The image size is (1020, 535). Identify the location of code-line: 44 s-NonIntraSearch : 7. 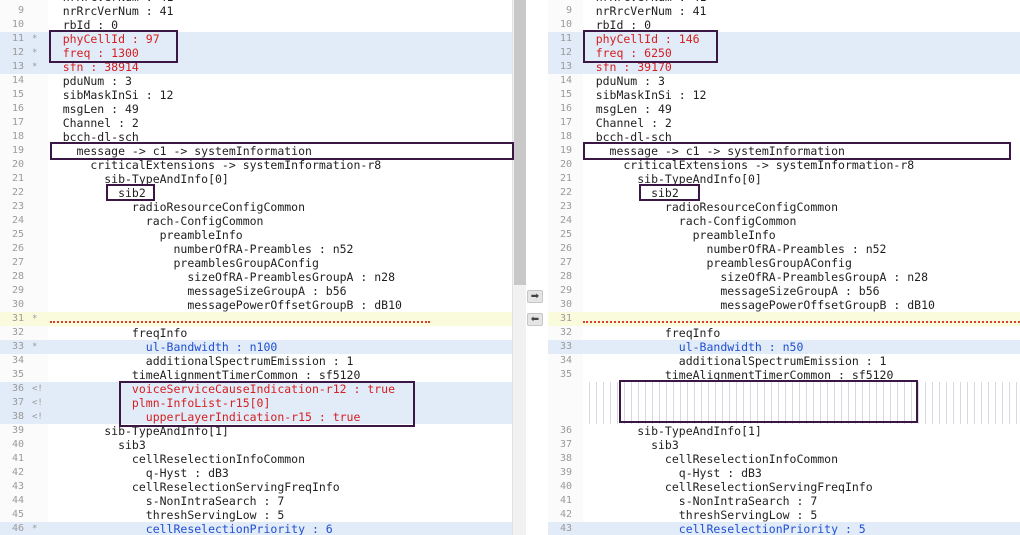
(256, 501).